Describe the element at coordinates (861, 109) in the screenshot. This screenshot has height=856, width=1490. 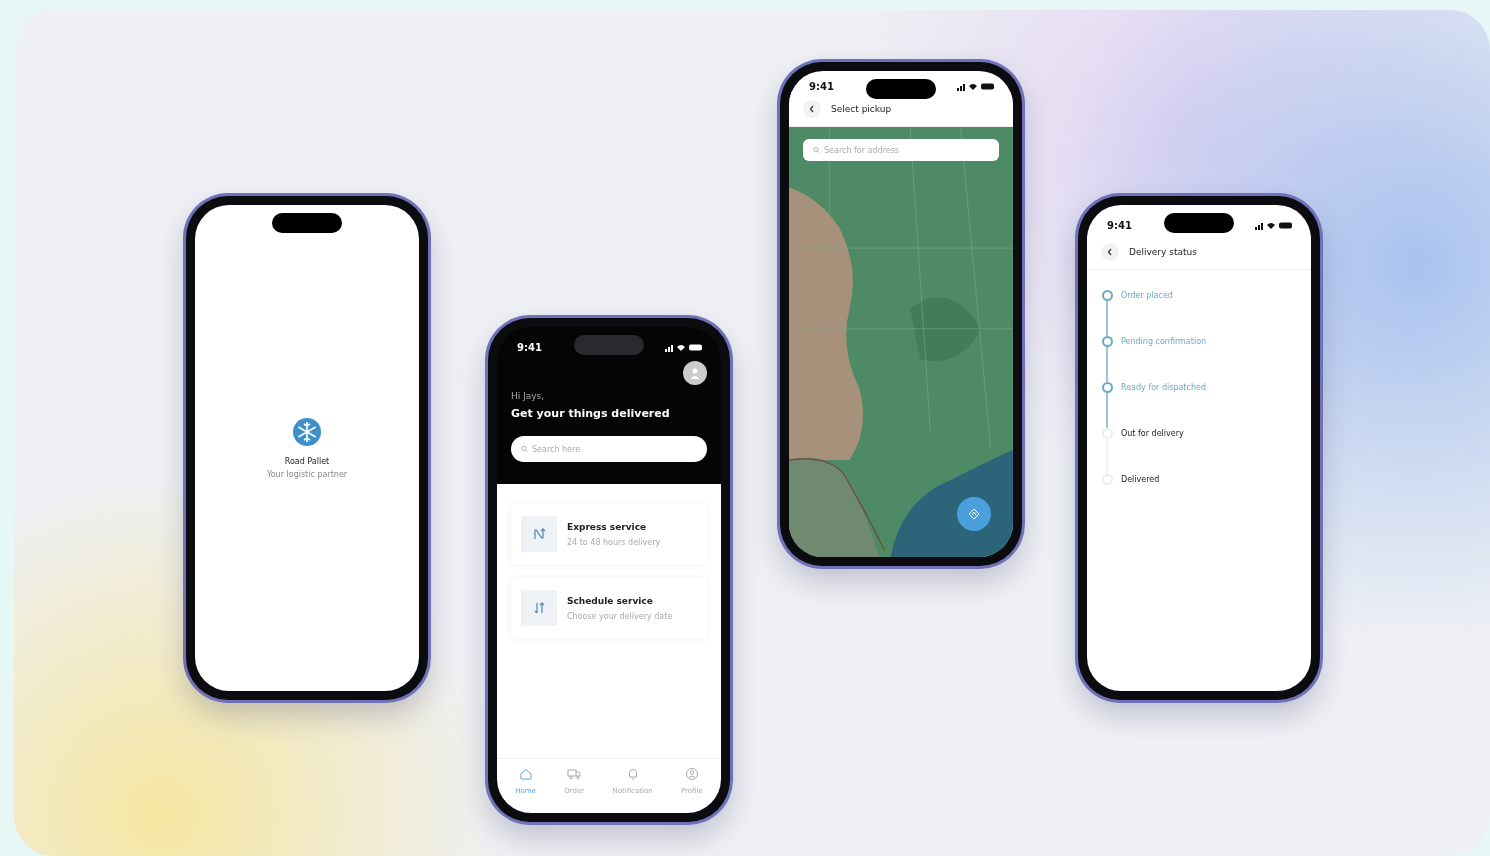
I see `screen-title: Select pickup` at that location.